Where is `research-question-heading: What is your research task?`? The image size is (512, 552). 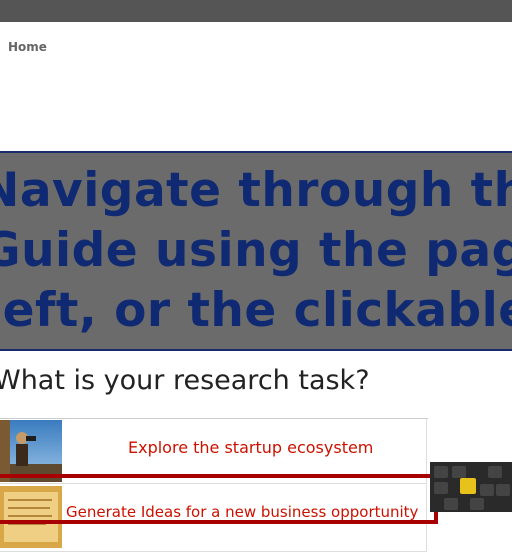 research-question-heading: What is your research task? is located at coordinates (185, 380).